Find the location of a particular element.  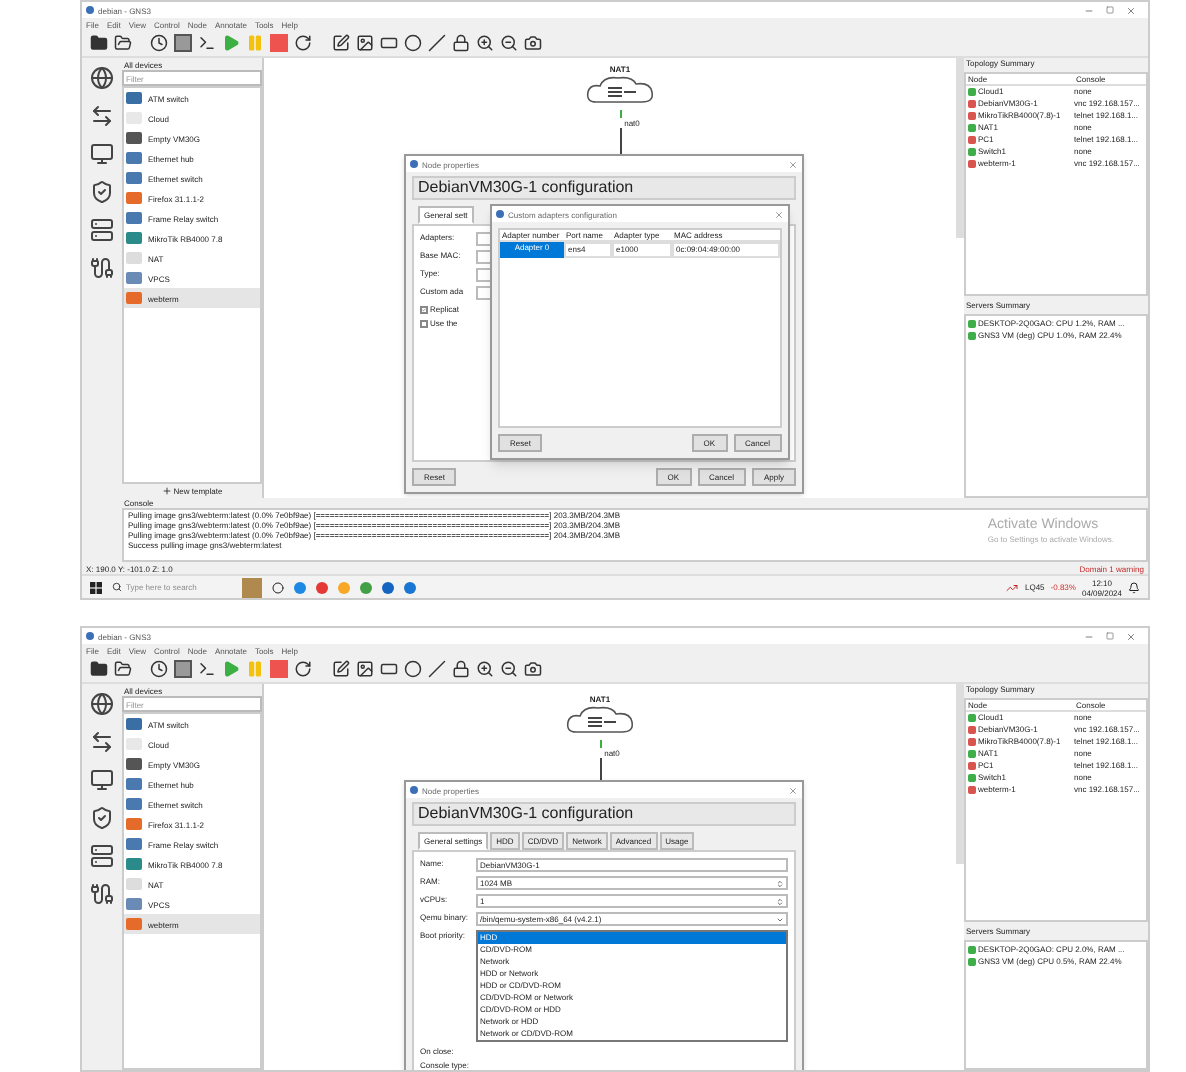

search-icon is located at coordinates (117, 587).